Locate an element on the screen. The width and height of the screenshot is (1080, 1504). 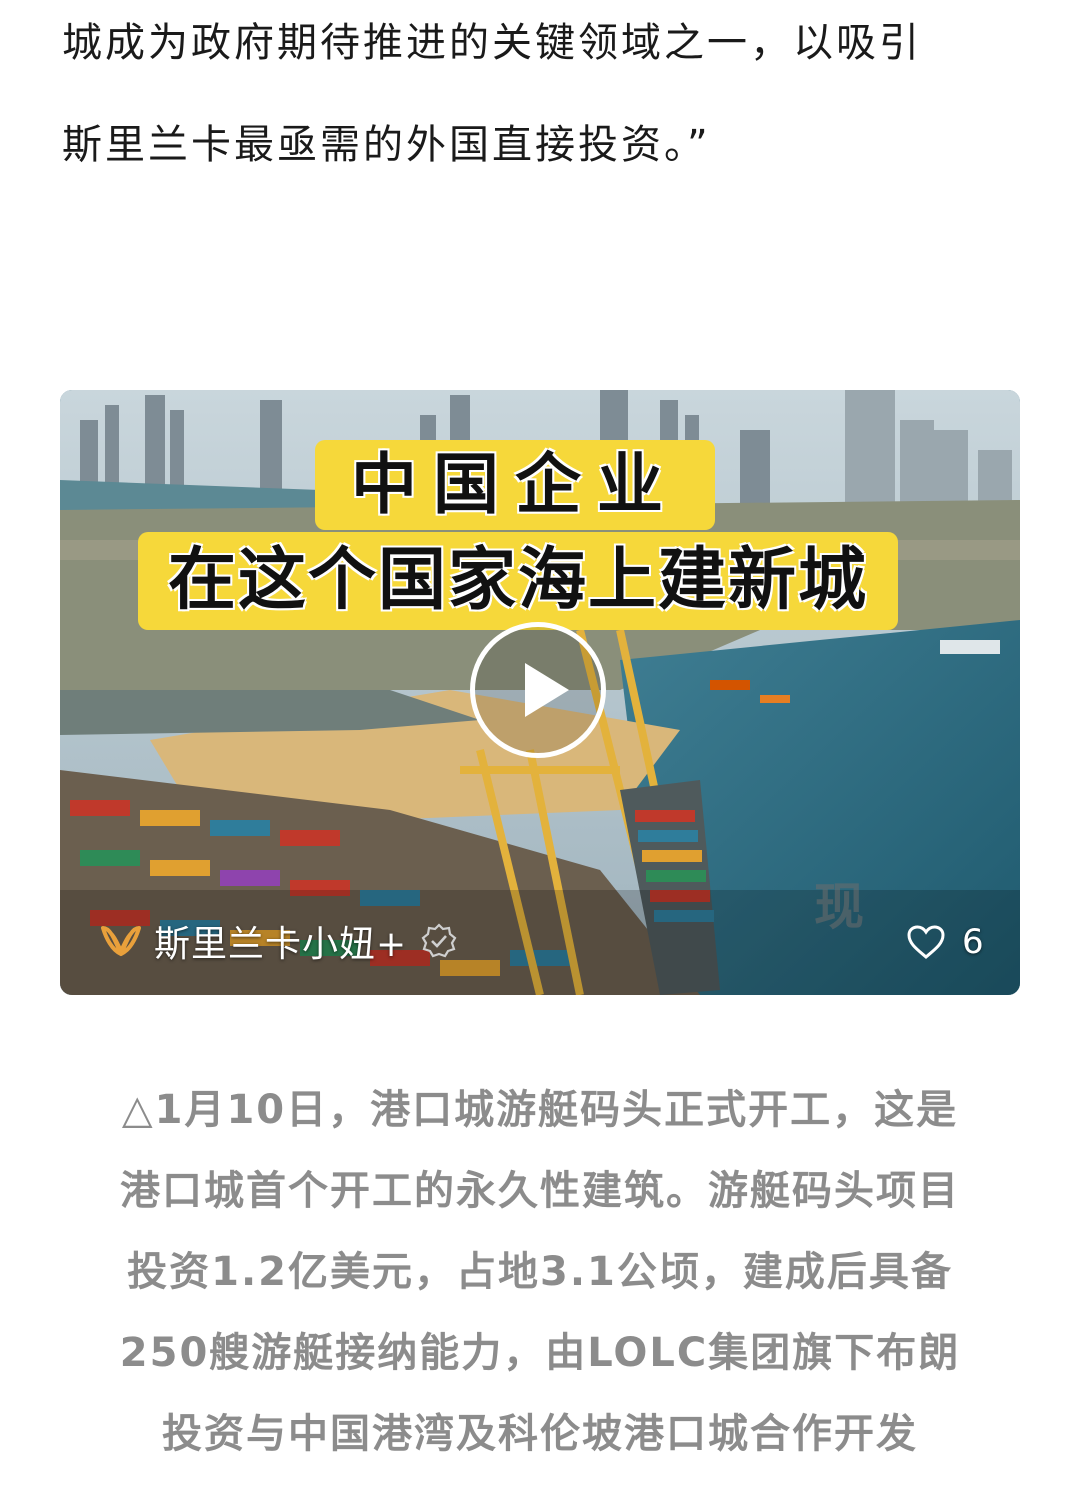
caption-line: △1月10日，港口城游艇码头正式开工，这是 is located at coordinates (540, 1110).